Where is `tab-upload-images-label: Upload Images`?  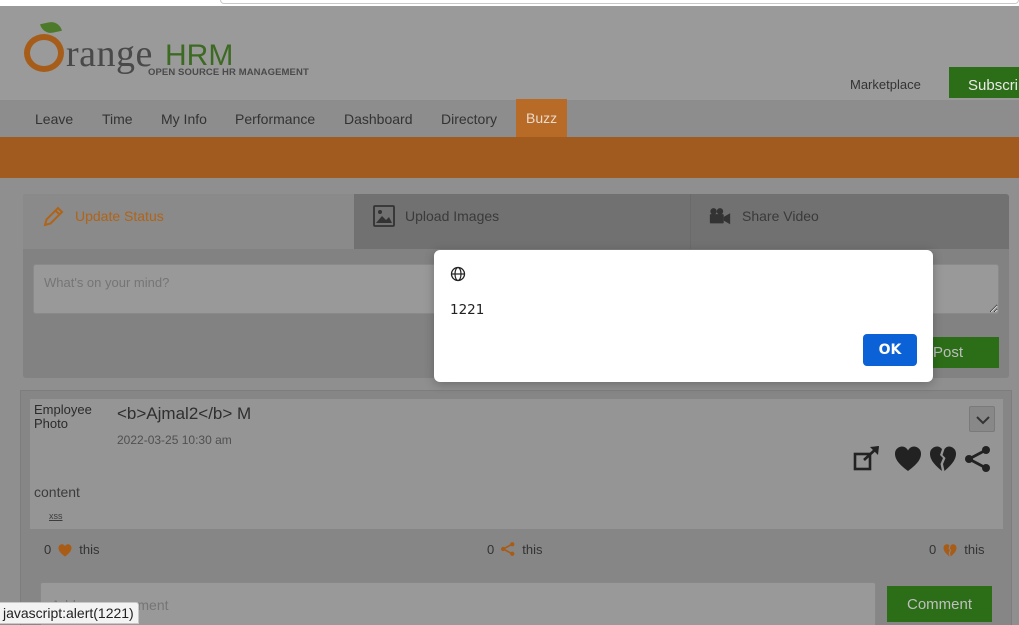
tab-upload-images-label: Upload Images is located at coordinates (452, 216).